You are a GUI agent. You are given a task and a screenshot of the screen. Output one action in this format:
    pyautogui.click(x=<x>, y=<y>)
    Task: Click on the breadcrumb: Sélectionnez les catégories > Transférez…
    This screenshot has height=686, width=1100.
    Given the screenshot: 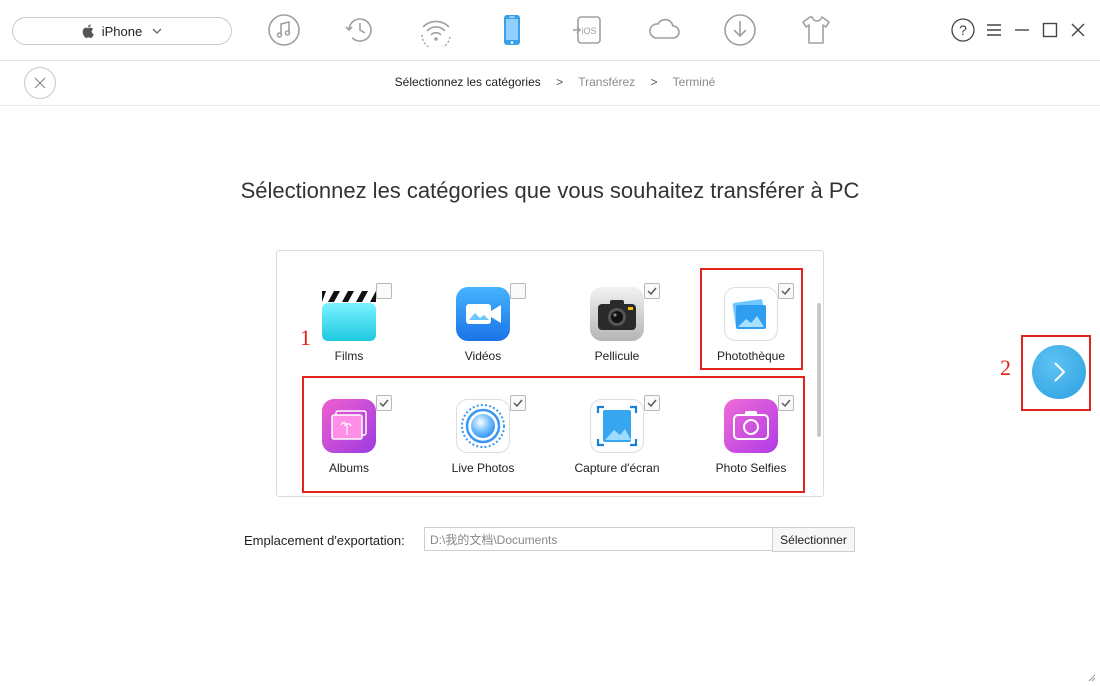 What is the action you would take?
    pyautogui.click(x=550, y=82)
    